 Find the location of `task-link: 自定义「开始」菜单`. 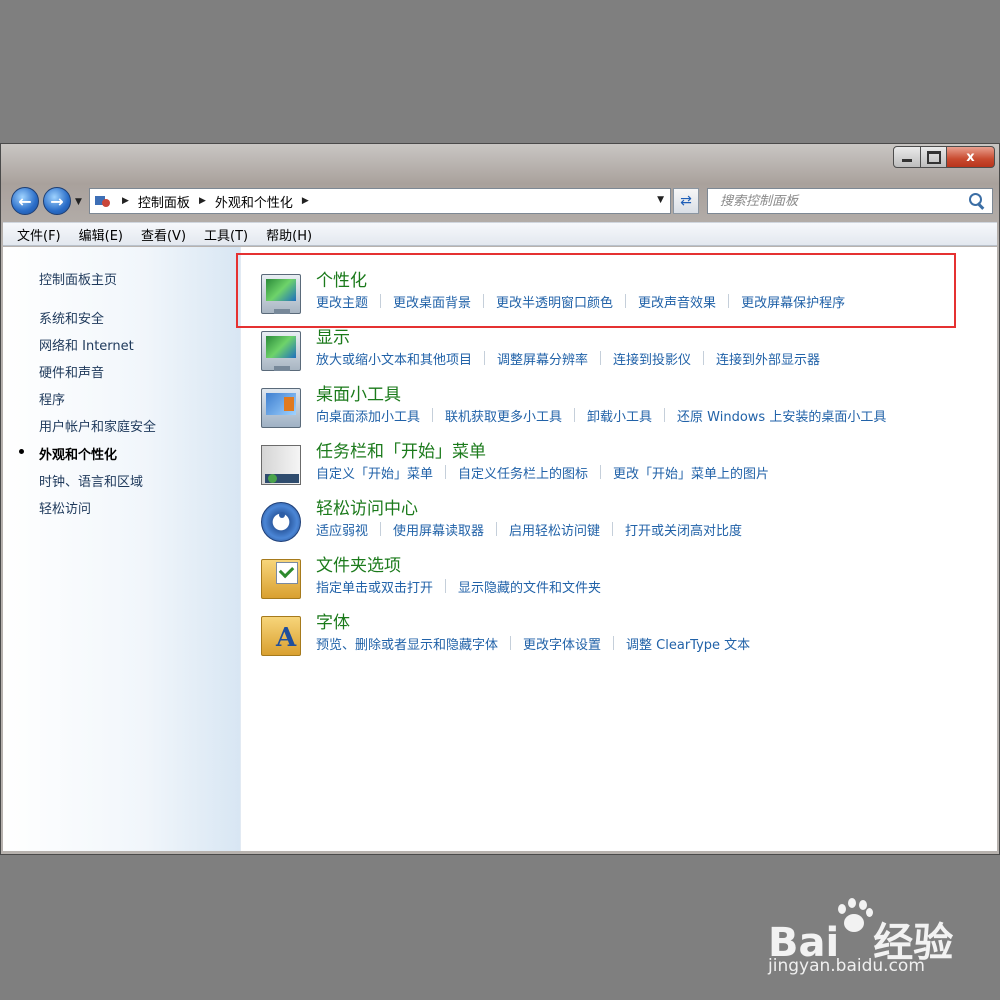

task-link: 自定义「开始」菜单 is located at coordinates (374, 472).